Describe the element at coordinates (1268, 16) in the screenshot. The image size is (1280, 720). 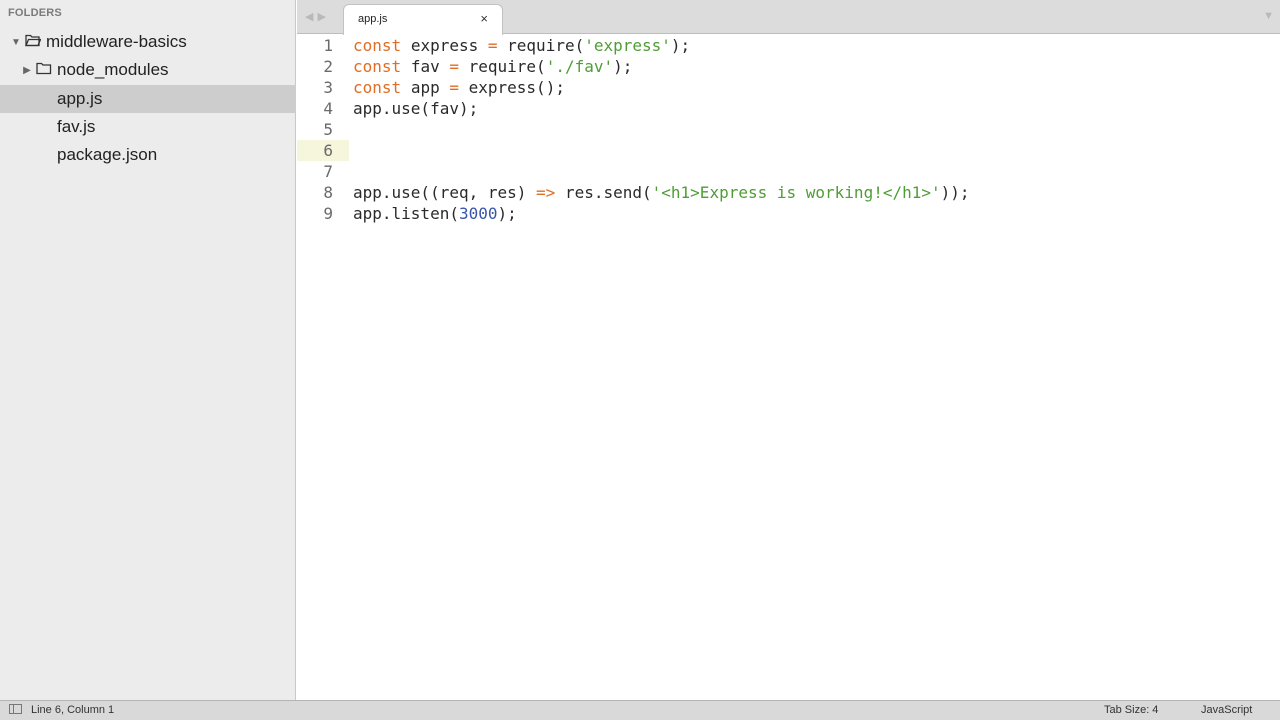
I see `tab-overflow-arrow-icon: ▼` at that location.